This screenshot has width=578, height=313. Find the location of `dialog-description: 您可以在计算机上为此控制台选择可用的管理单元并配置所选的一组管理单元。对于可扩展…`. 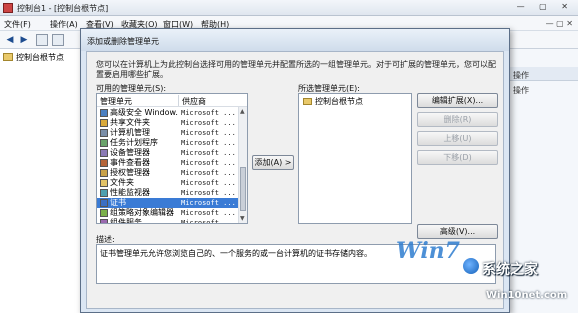

dialog-description: 您可以在计算机上为此控制台选择可用的管理单元并配置所选的一组管理单元。对于可扩展… is located at coordinates (296, 69).